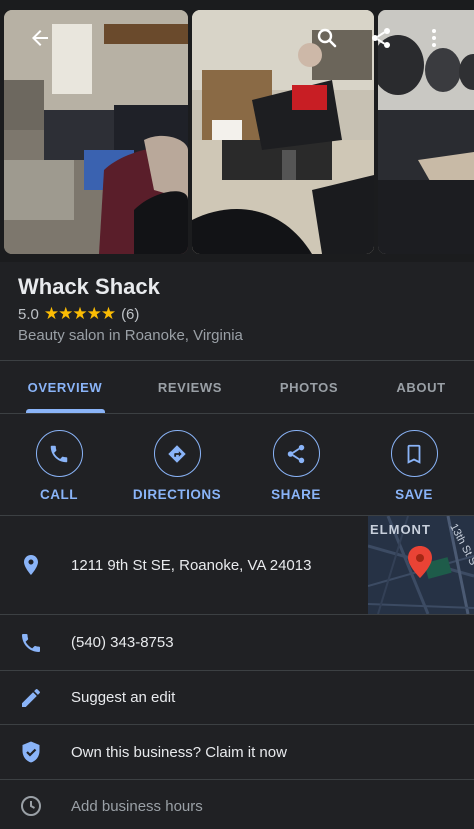 Image resolution: width=474 pixels, height=829 pixels. What do you see at coordinates (137, 806) in the screenshot?
I see `add-hours-text: Add business hours` at bounding box center [137, 806].